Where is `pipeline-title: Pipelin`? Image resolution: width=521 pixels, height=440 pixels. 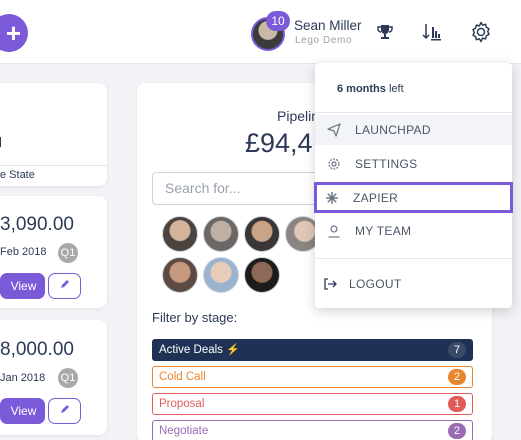 pipeline-title: Pipelin is located at coordinates (298, 116).